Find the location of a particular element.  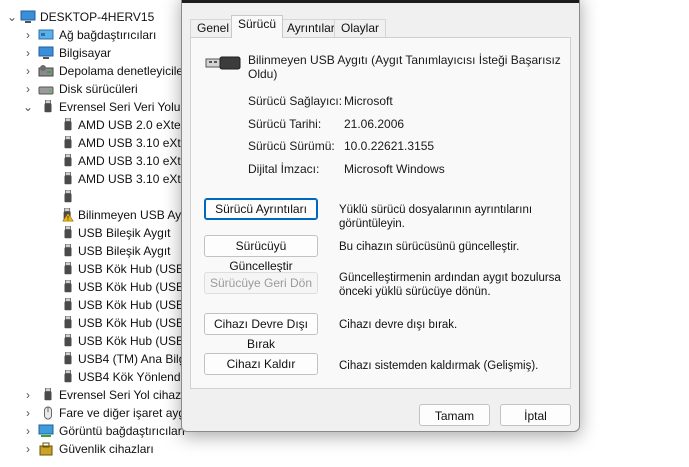

driver-provider-label: Sürücü Sağlayıcı: is located at coordinates (295, 101).